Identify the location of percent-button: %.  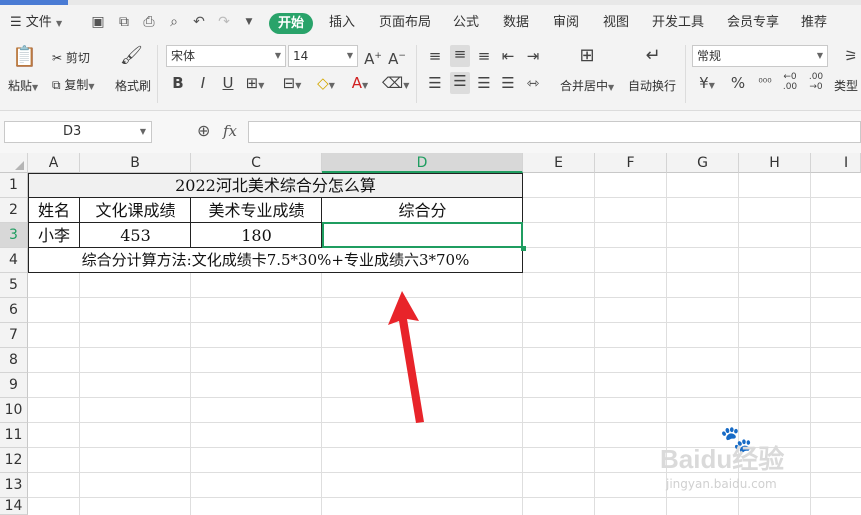
(738, 83).